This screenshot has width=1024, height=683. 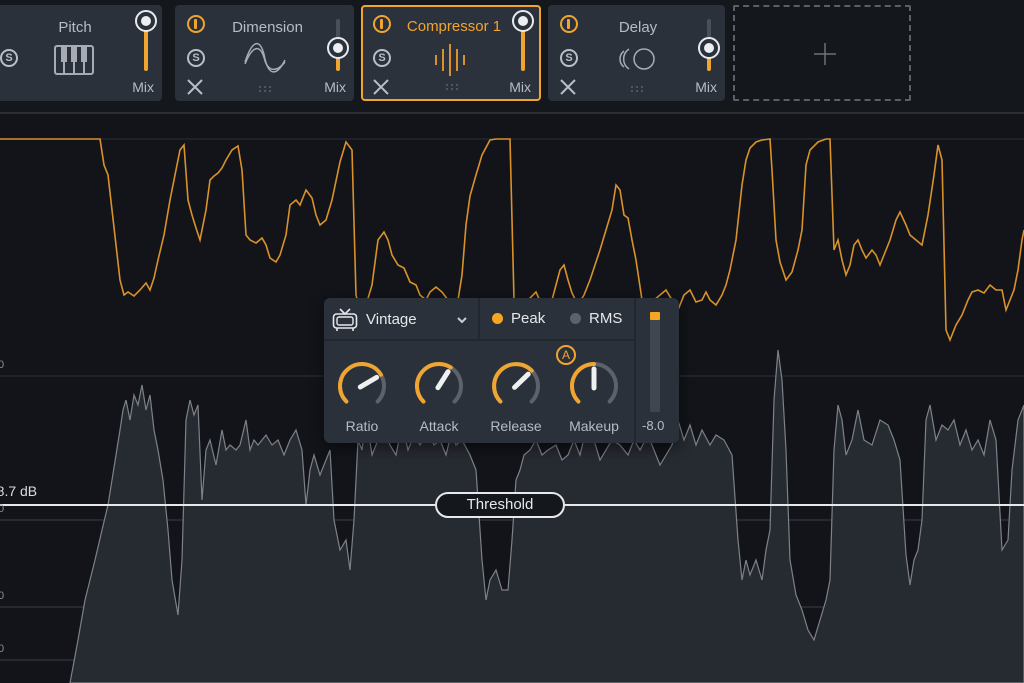 I want to click on makeup-knob: Makeup, so click(x=594, y=398).